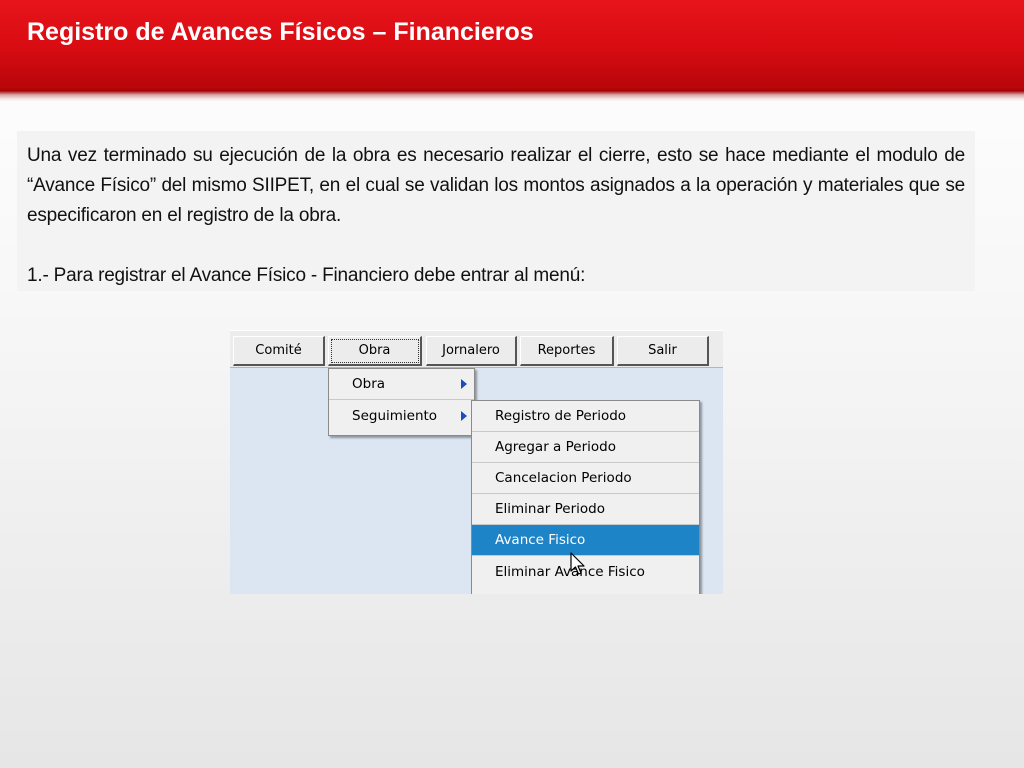 This screenshot has height=768, width=1024. What do you see at coordinates (512, 94) in the screenshot?
I see `header-divider` at bounding box center [512, 94].